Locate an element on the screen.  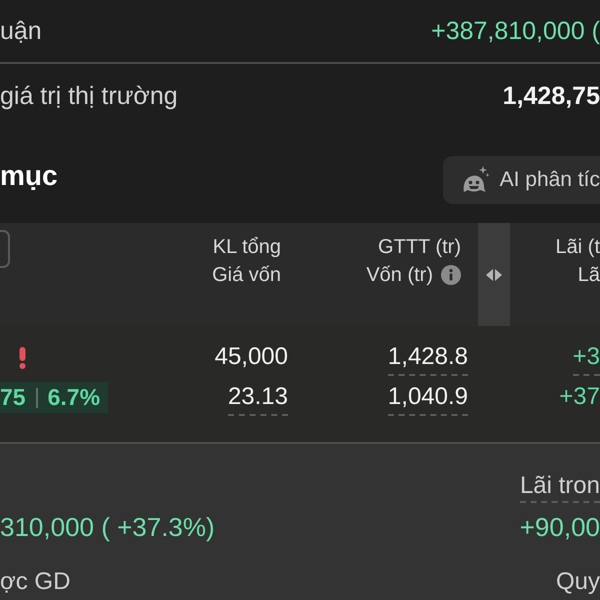
column-header: KL tổng is located at coordinates (246, 247).